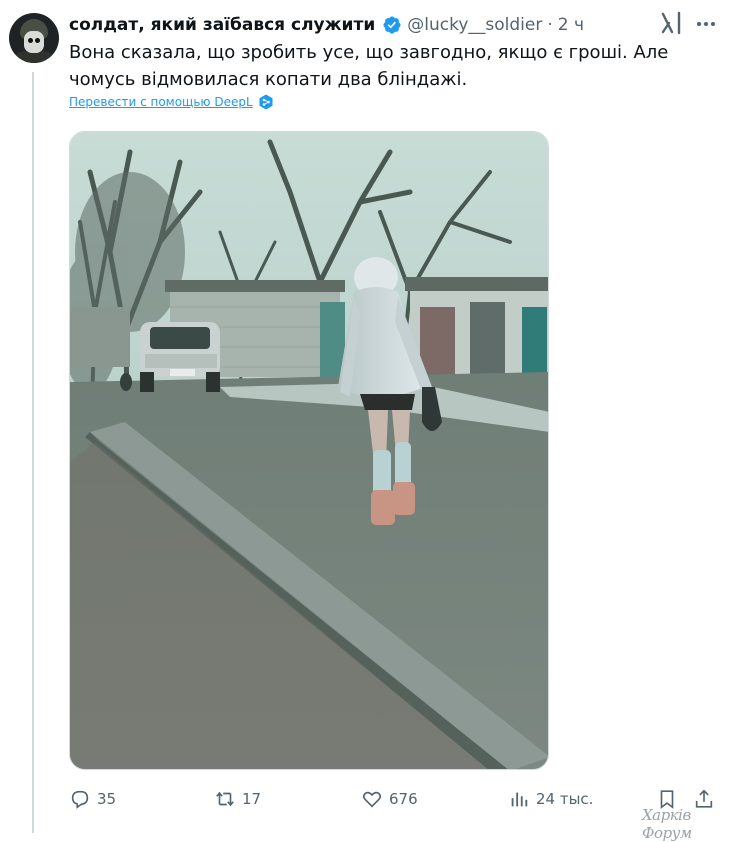  I want to click on display-name: солдат, який заїбався служити, so click(222, 25).